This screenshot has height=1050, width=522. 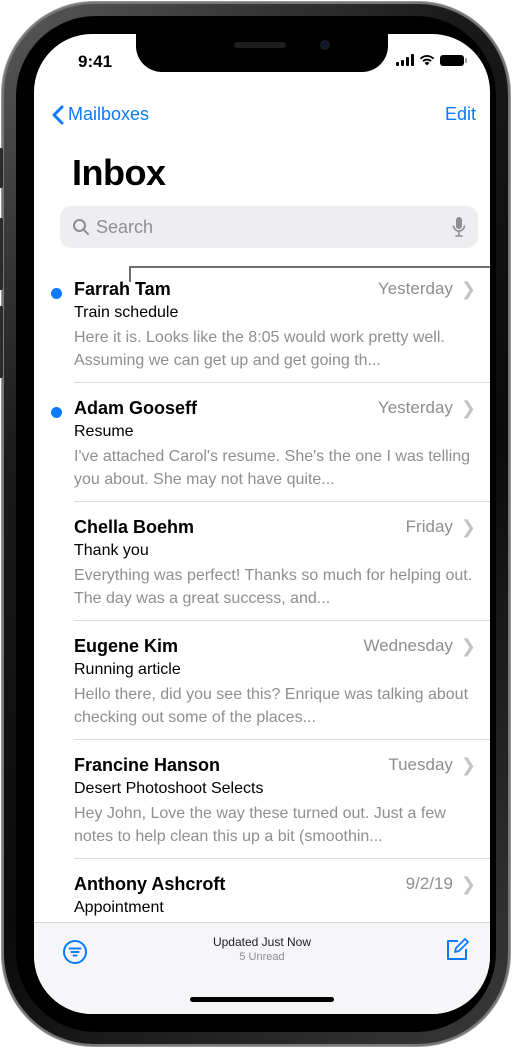 What do you see at coordinates (169, 788) in the screenshot?
I see `email-subject: Desert Photoshoot Selects` at bounding box center [169, 788].